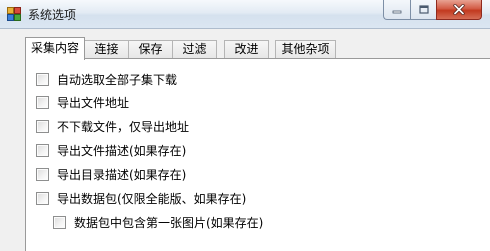 The image size is (490, 251). I want to click on maximize-icon, so click(423, 9).